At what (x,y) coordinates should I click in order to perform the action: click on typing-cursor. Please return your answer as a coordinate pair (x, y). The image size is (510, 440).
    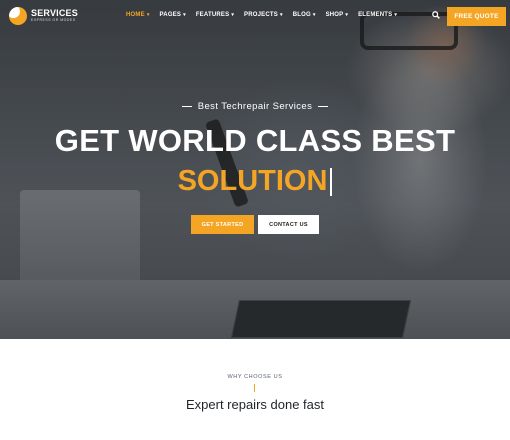
    Looking at the image, I should click on (331, 182).